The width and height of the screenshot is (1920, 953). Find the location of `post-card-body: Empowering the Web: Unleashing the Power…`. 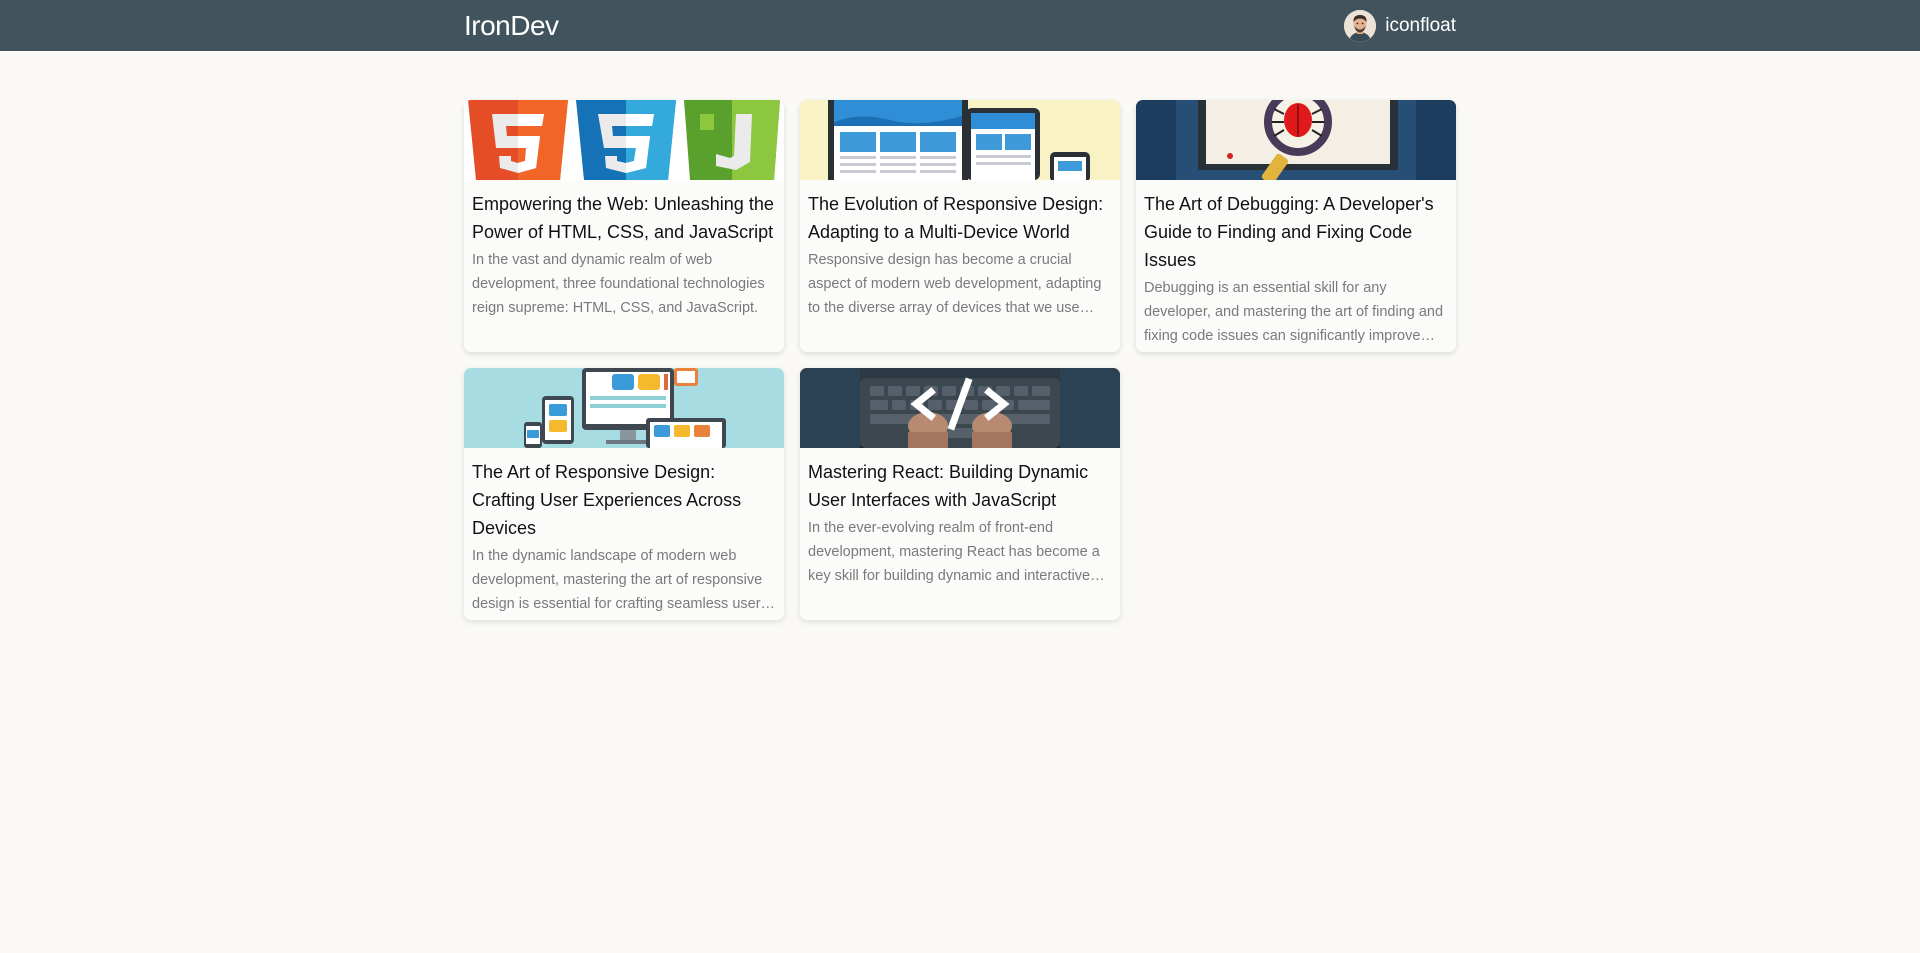

post-card-body: Empowering the Web: Unleashing the Power… is located at coordinates (624, 250).